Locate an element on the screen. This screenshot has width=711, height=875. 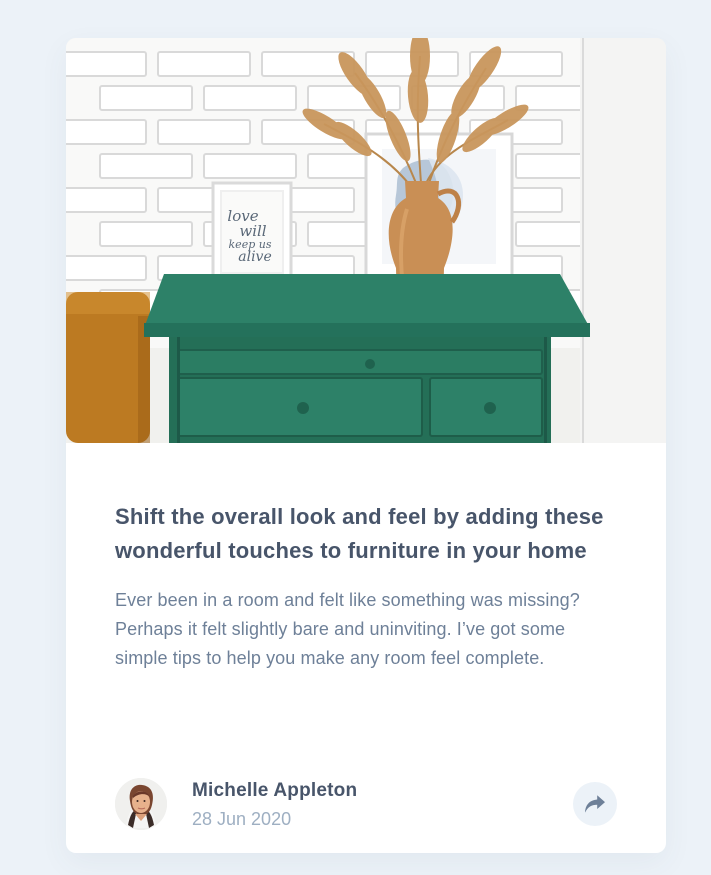
print-text-alive: alive is located at coordinates (255, 257).